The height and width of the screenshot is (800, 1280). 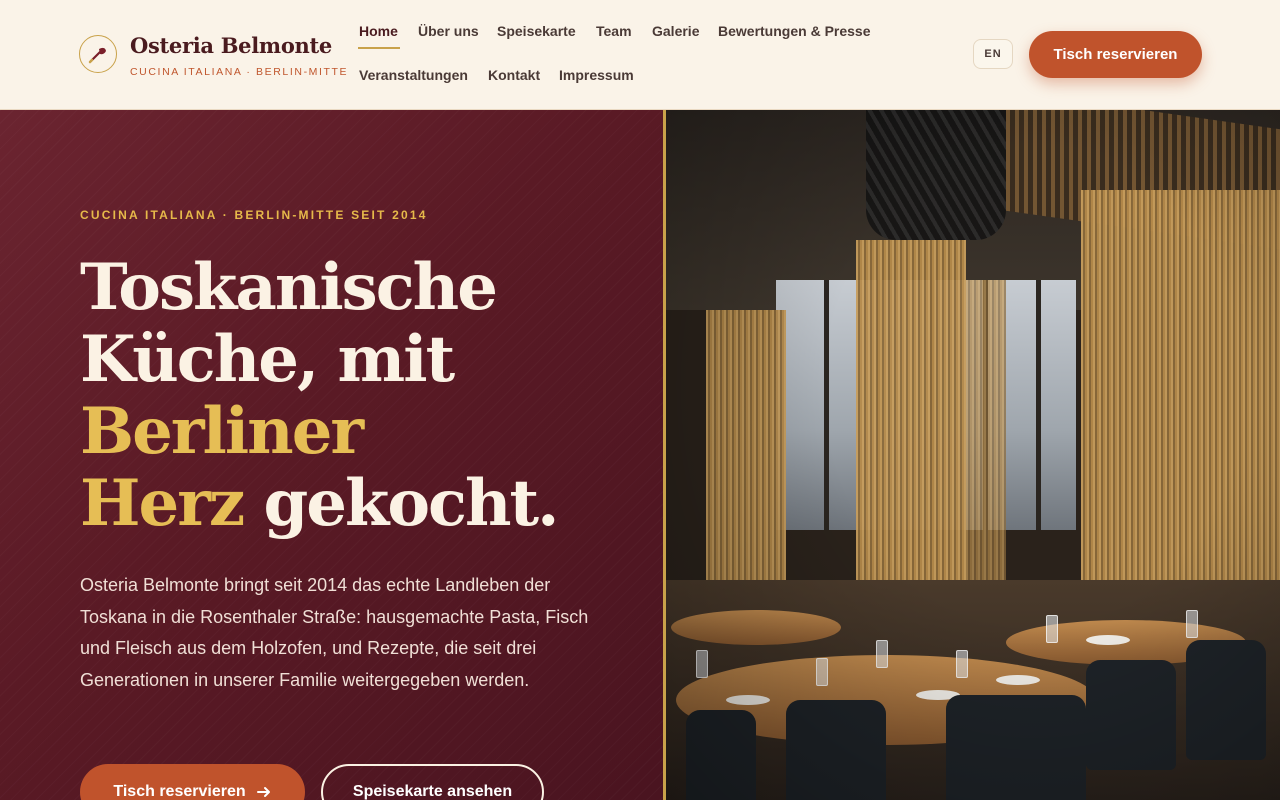 I want to click on hero-menu-button: Speisekarte ansehen, so click(x=432, y=782).